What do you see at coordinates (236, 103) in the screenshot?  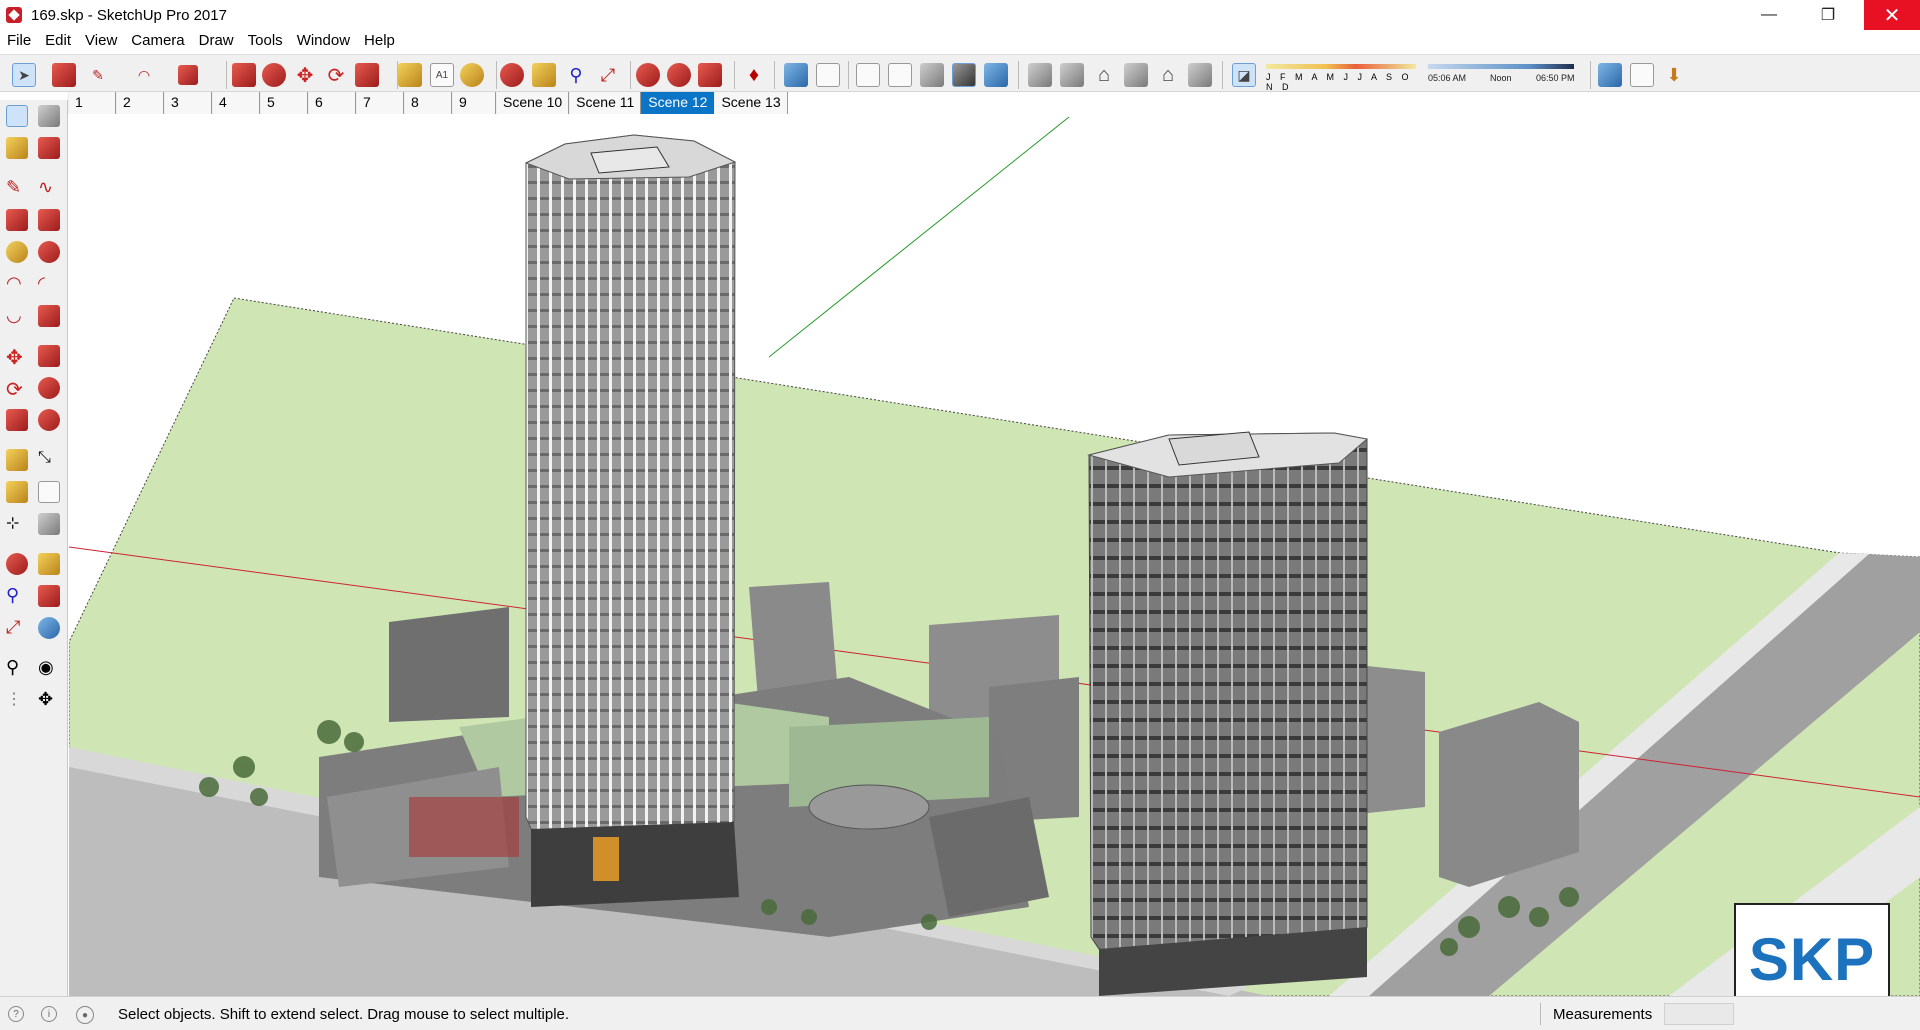 I see `scene-tab-4: 4` at bounding box center [236, 103].